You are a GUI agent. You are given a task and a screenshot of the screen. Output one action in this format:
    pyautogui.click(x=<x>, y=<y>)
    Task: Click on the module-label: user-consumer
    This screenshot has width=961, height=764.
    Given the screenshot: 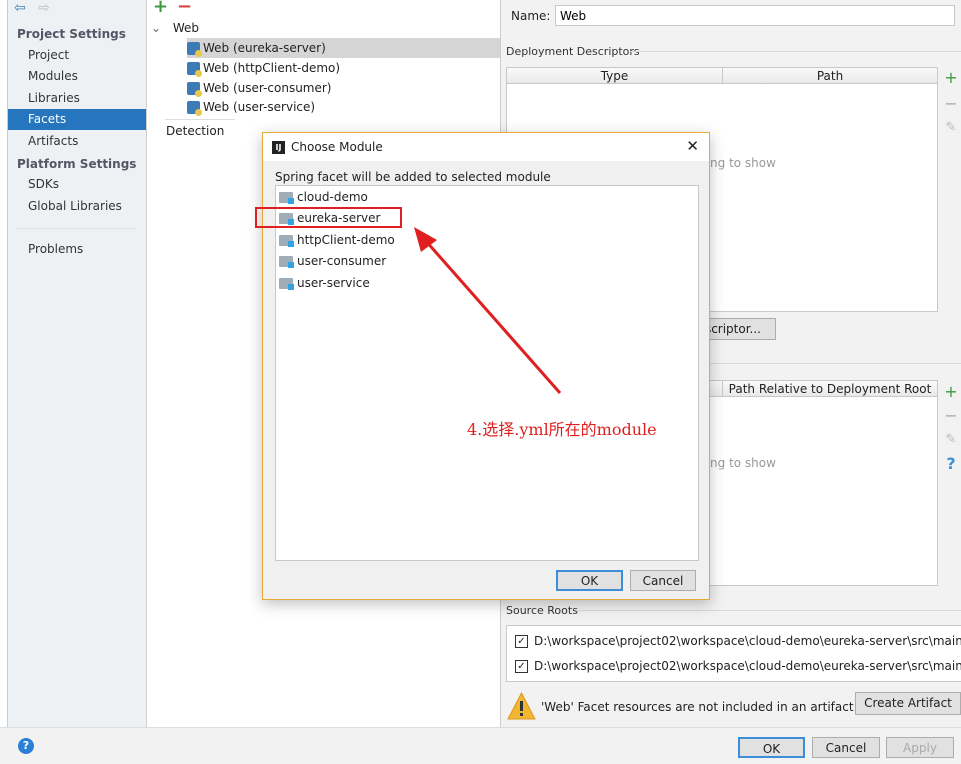 What is the action you would take?
    pyautogui.click(x=342, y=261)
    